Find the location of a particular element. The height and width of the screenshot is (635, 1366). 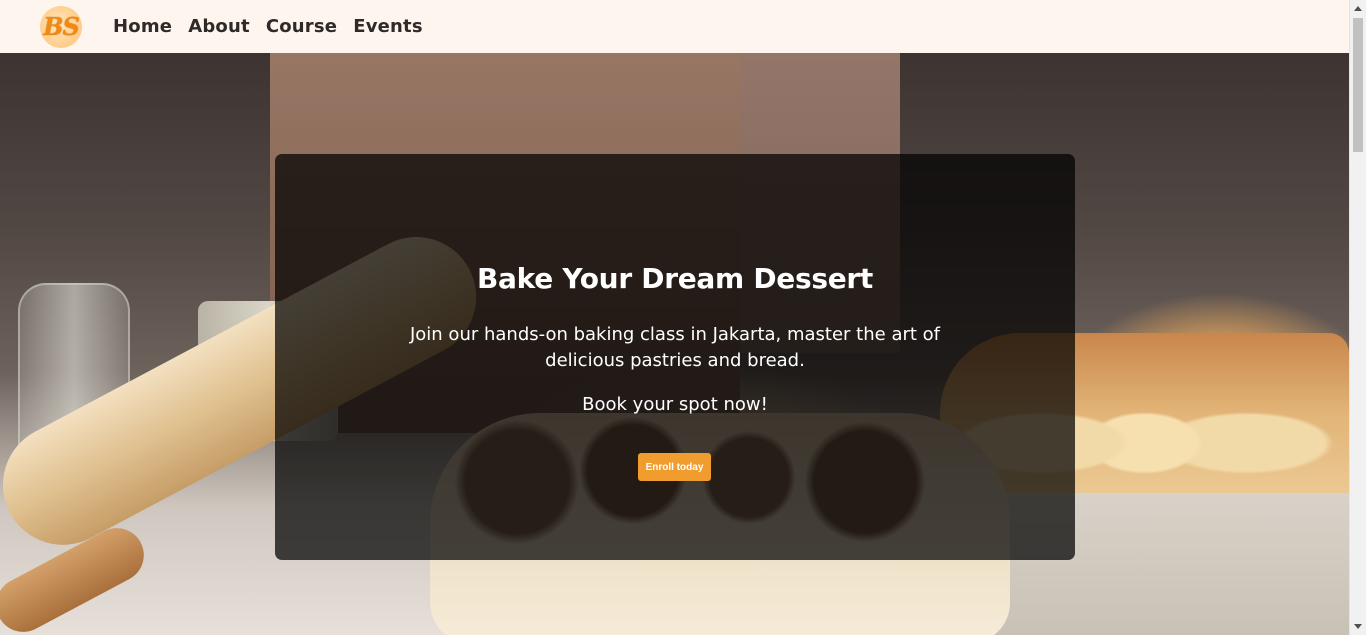

nav-link-course: Course is located at coordinates (301, 26).